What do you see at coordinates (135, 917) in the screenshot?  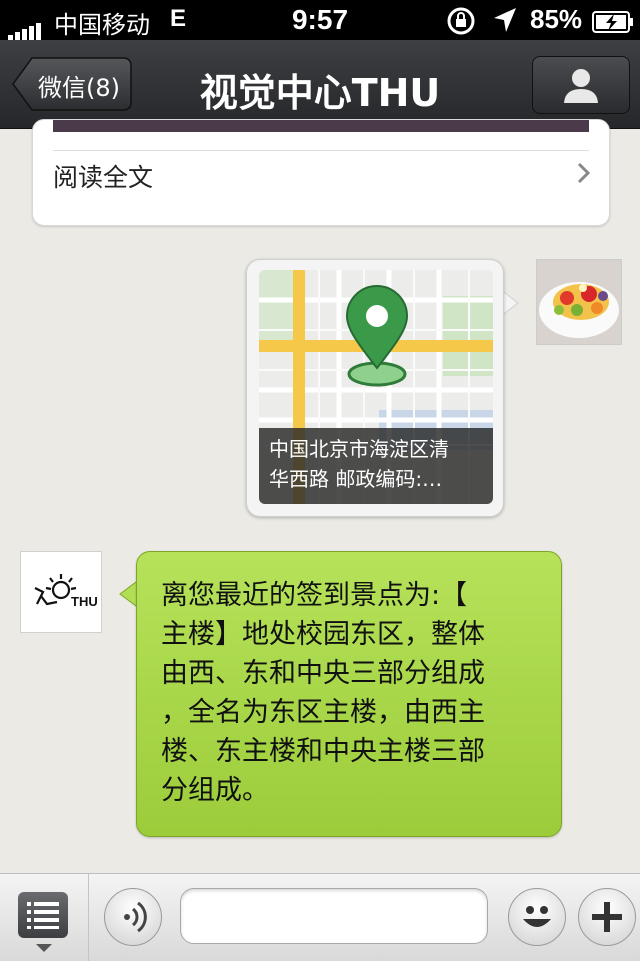 I see `voice-icon` at bounding box center [135, 917].